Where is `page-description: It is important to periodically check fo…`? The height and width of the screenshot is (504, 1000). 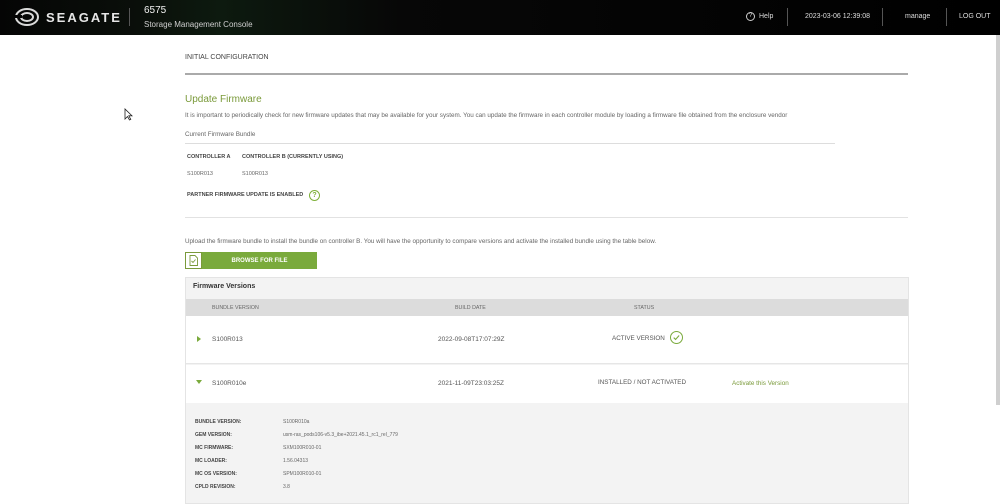 page-description: It is important to periodically check fo… is located at coordinates (486, 115).